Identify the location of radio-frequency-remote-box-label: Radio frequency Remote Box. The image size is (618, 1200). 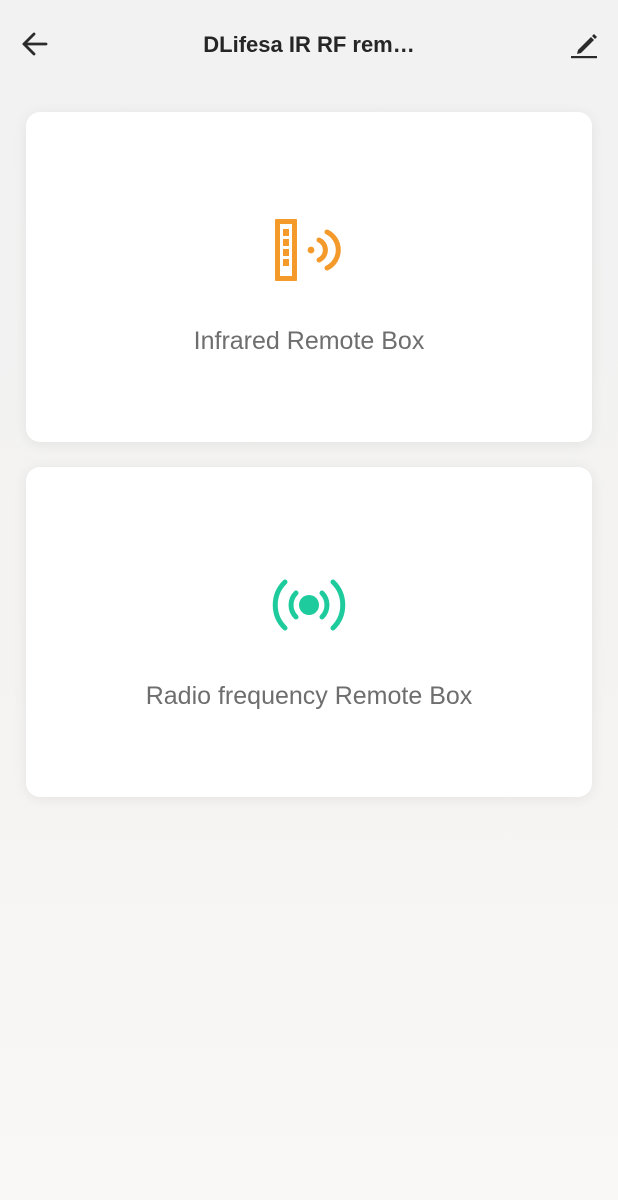
(309, 696).